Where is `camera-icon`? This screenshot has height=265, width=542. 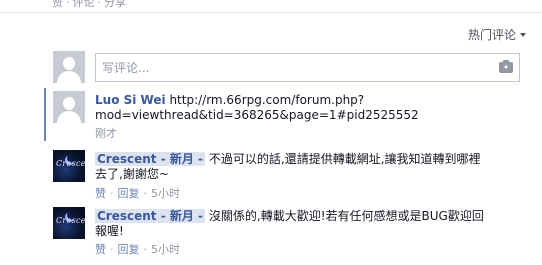 camera-icon is located at coordinates (506, 66).